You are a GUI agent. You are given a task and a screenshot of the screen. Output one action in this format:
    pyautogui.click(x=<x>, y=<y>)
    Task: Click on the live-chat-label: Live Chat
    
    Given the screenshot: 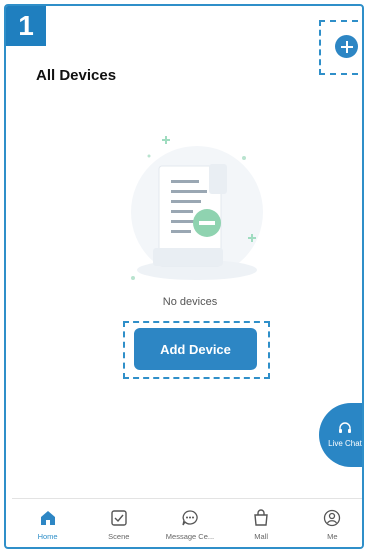 What is the action you would take?
    pyautogui.click(x=345, y=443)
    